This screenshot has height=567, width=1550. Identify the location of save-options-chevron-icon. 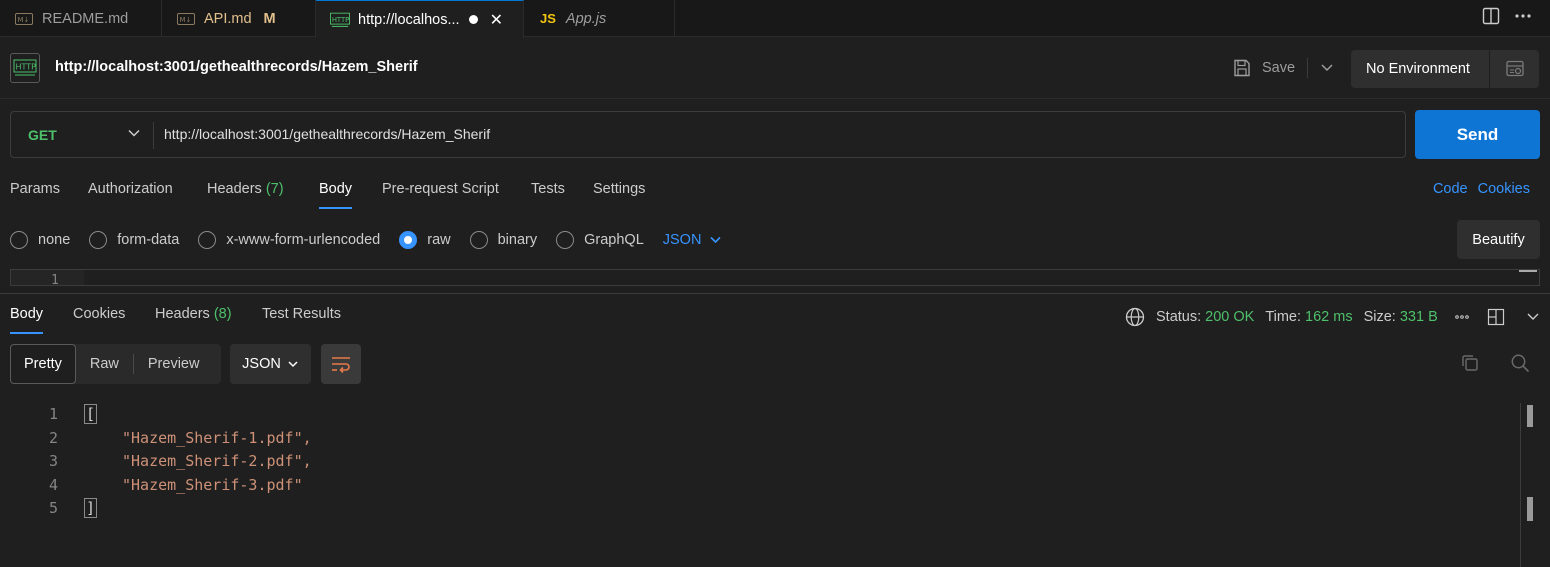
(1327, 68).